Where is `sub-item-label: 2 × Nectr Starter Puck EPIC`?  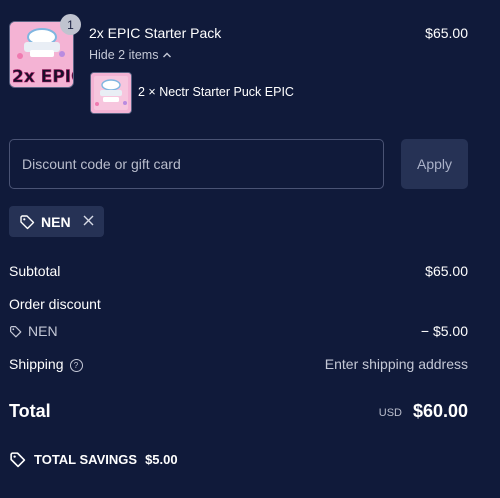
sub-item-label: 2 × Nectr Starter Puck EPIC is located at coordinates (216, 92).